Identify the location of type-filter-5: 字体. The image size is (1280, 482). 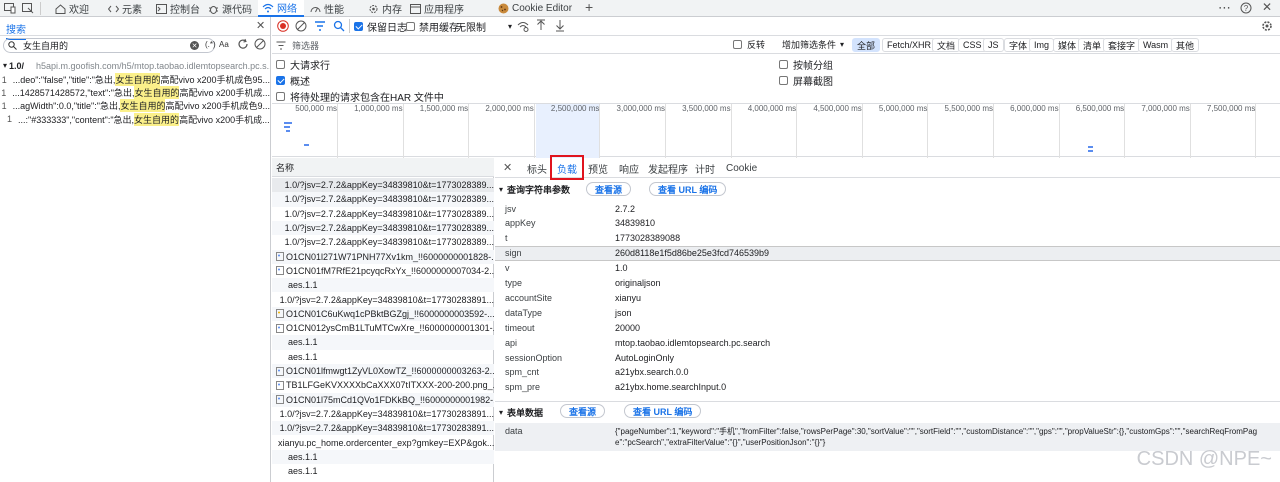
(1018, 45).